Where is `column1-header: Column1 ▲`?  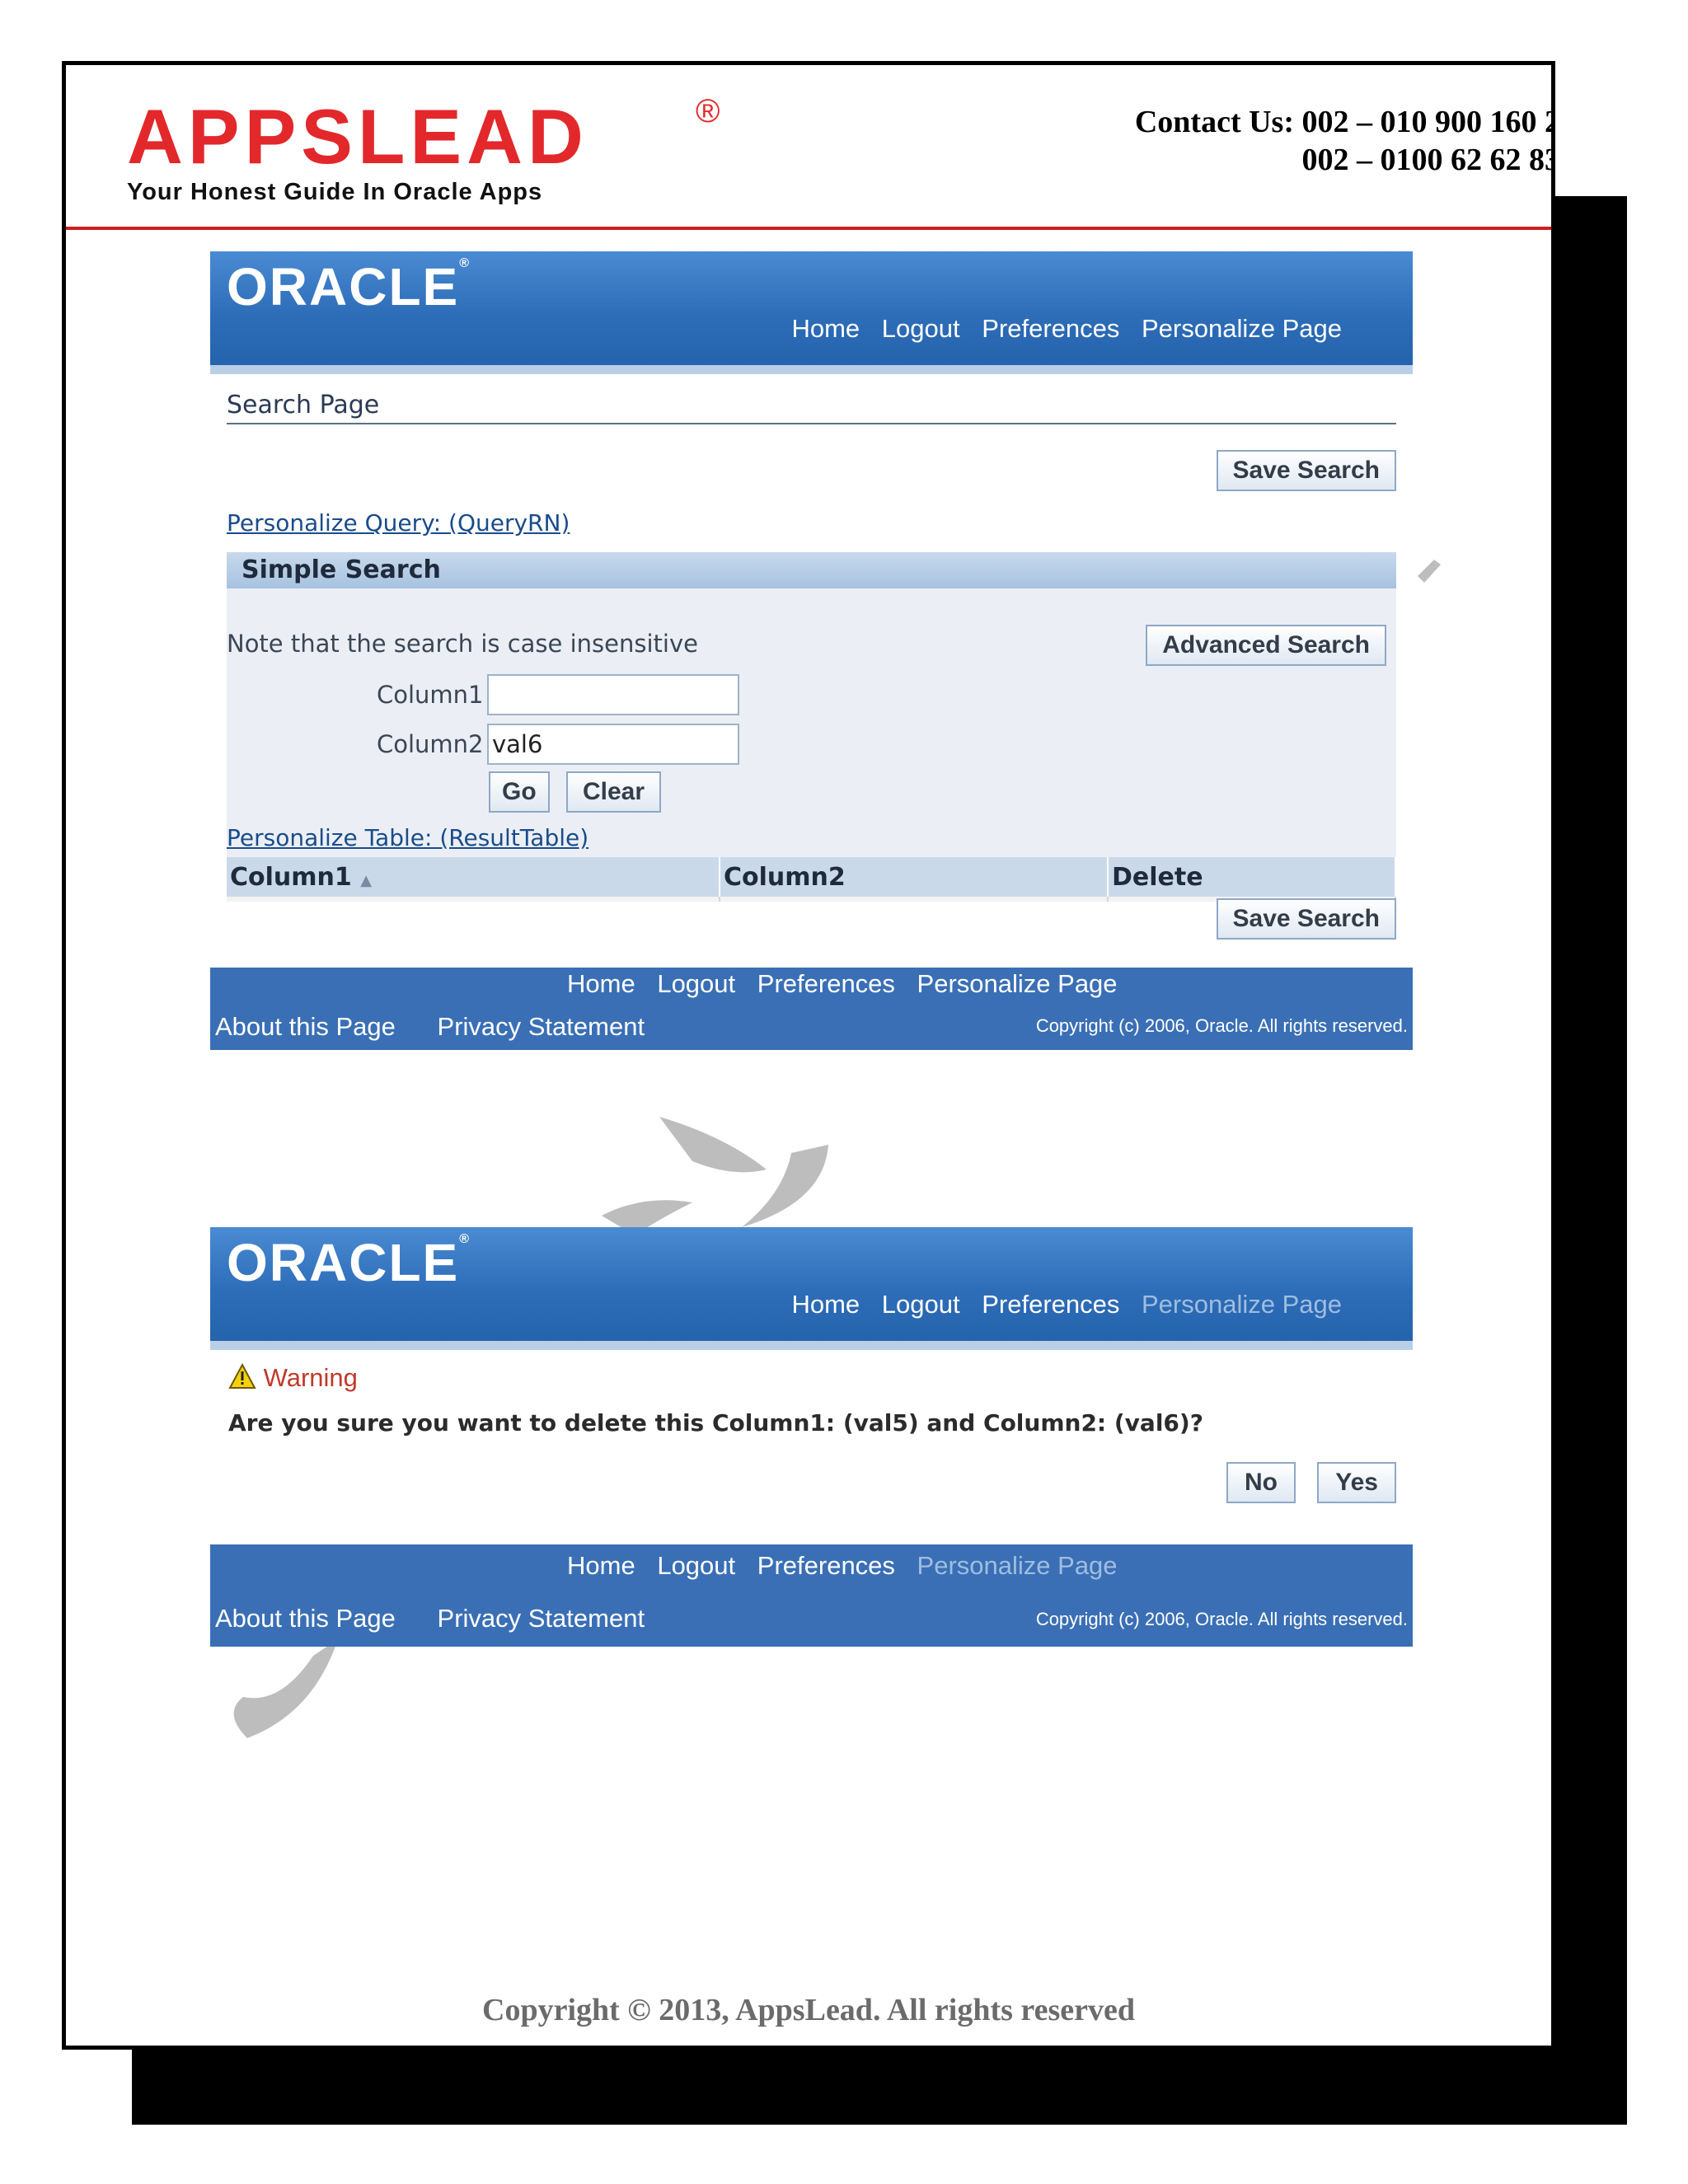 column1-header: Column1 ▲ is located at coordinates (474, 877).